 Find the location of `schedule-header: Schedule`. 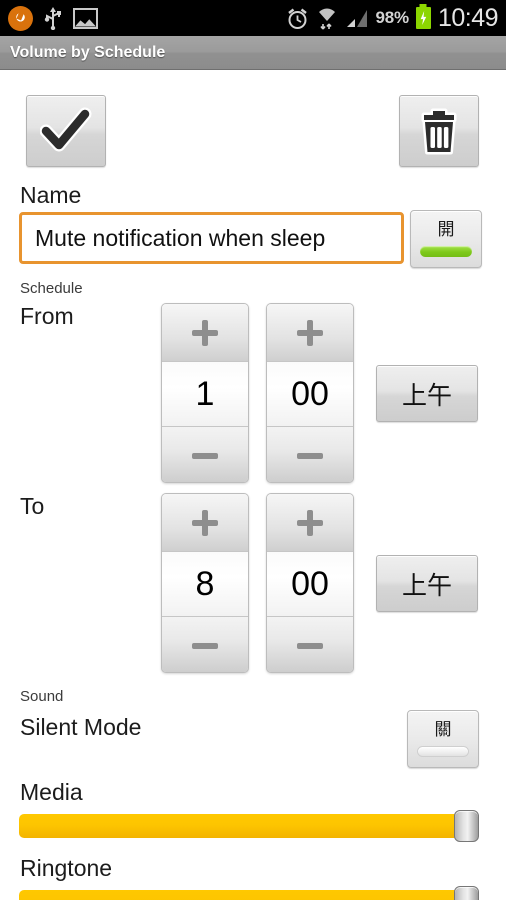

schedule-header: Schedule is located at coordinates (51, 288).